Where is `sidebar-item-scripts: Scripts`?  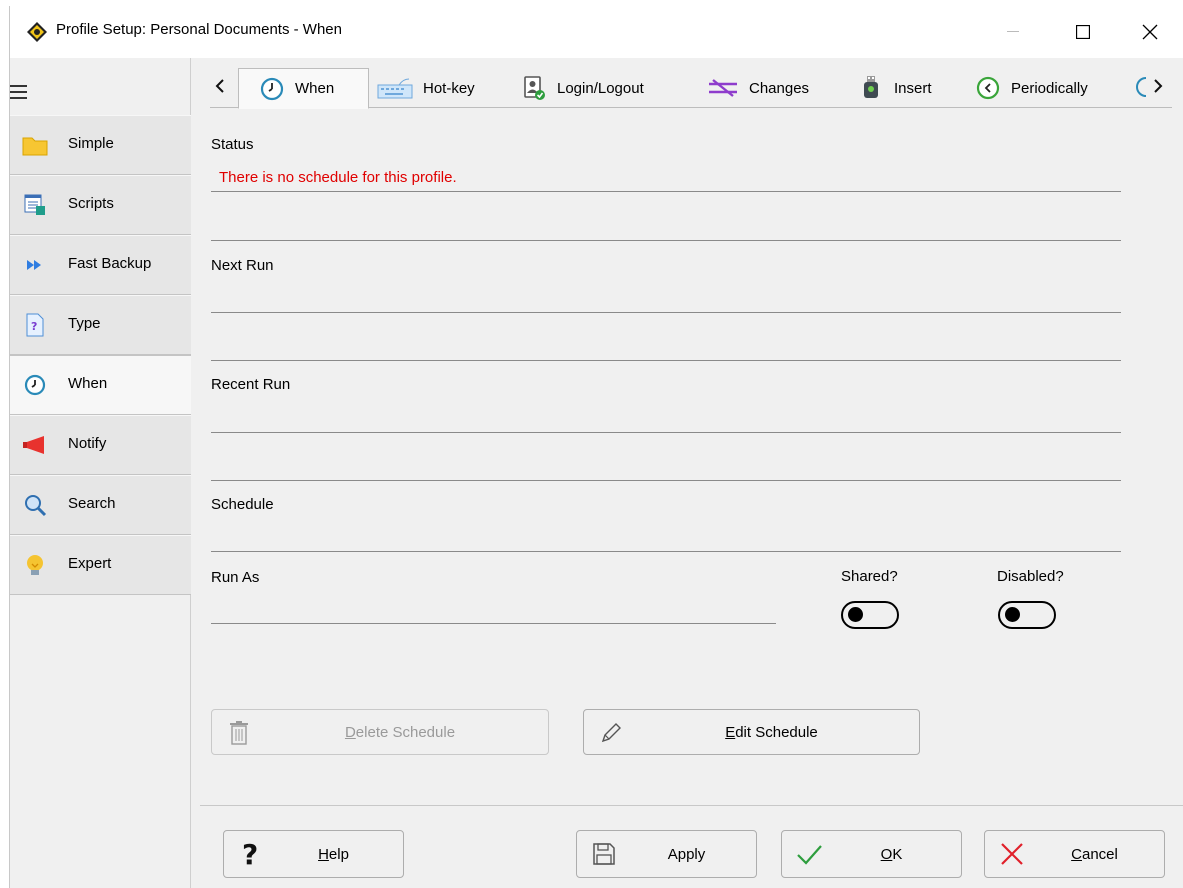 sidebar-item-scripts: Scripts is located at coordinates (100, 205).